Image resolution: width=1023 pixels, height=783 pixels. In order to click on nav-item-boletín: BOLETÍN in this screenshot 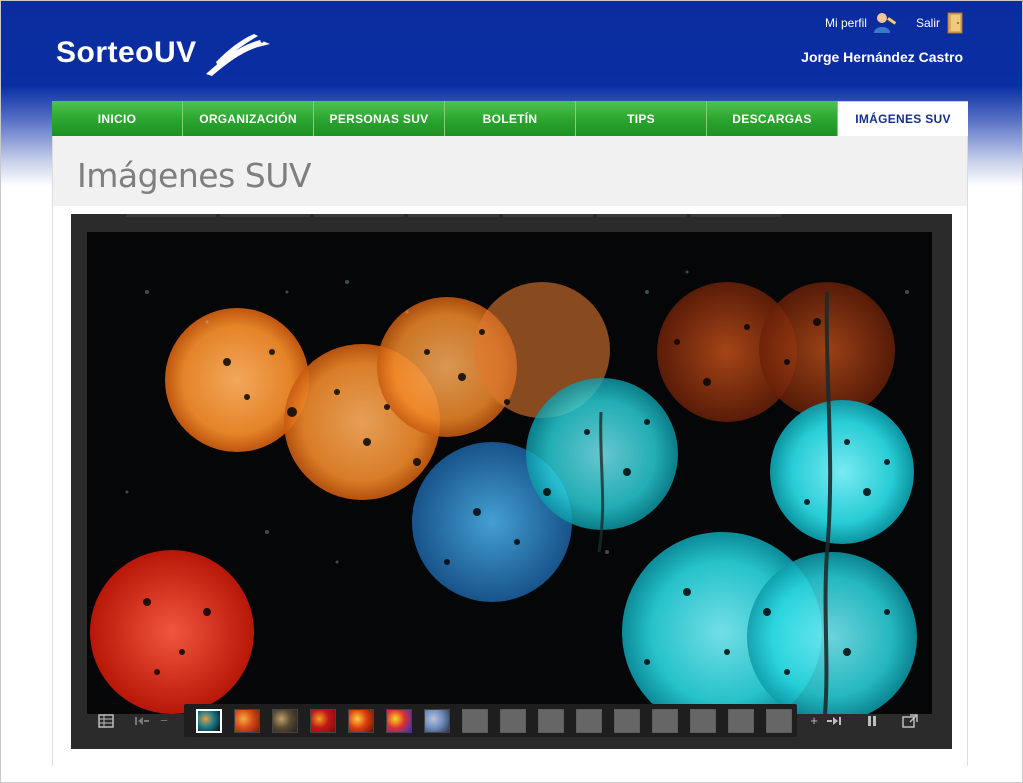, I will do `click(510, 118)`.